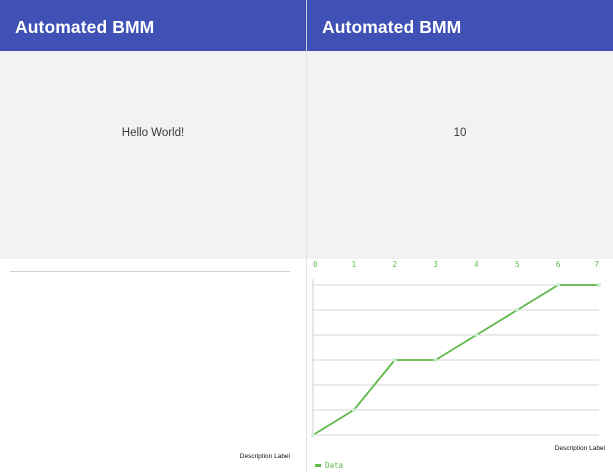 The image size is (613, 472). Describe the element at coordinates (150, 271) in the screenshot. I see `chart-baseline` at that location.